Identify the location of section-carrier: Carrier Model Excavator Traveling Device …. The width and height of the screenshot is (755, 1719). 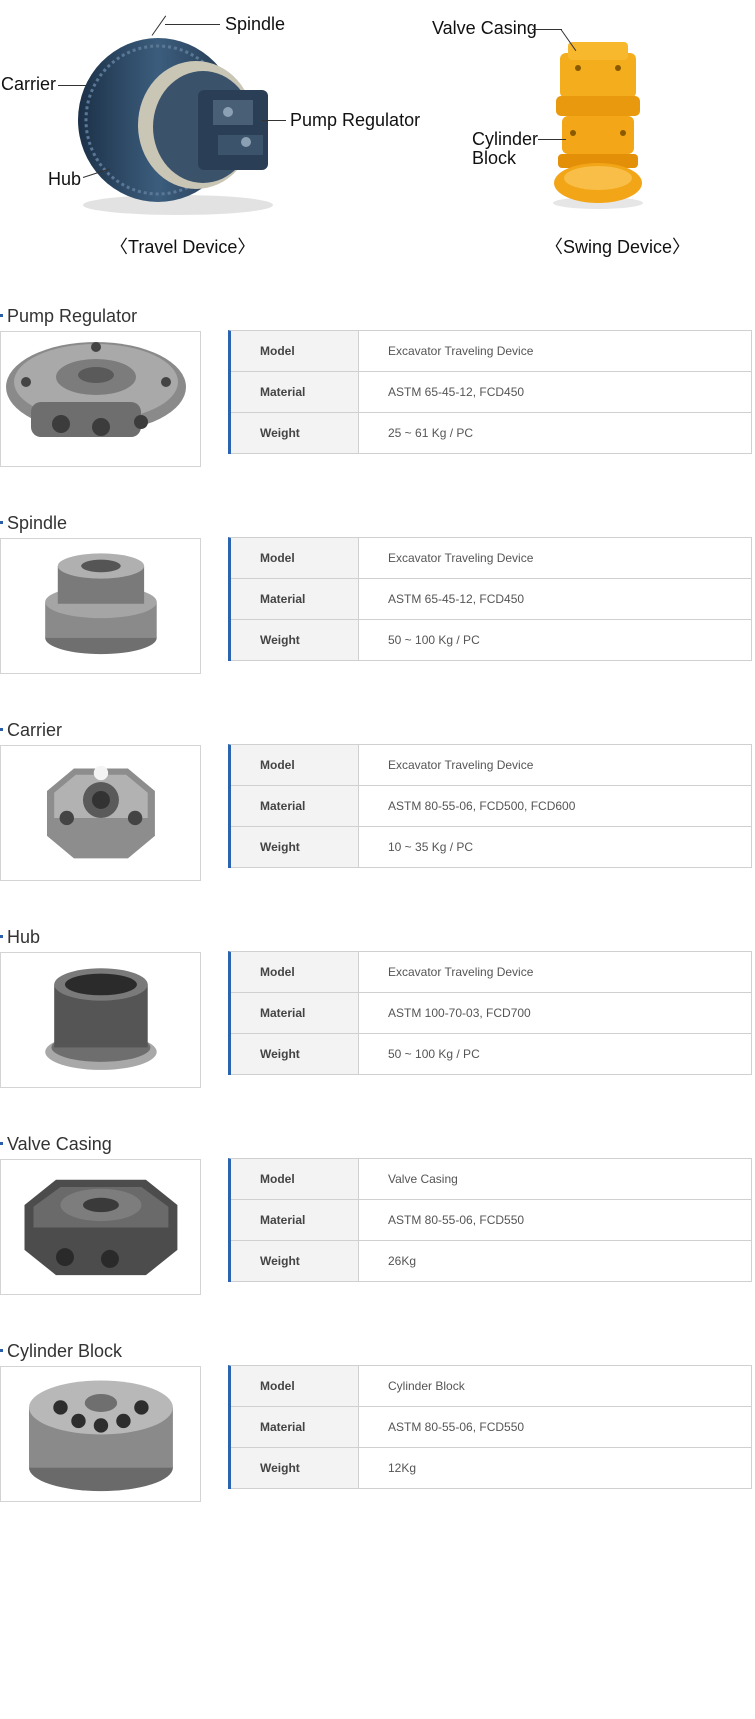
(377, 820).